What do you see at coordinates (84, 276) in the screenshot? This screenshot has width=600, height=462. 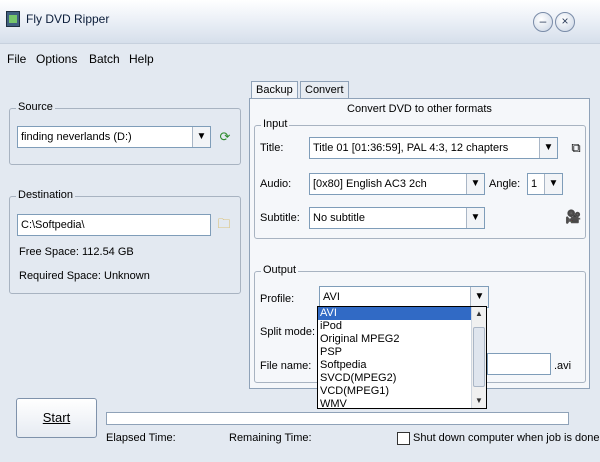 I see `required-space-text: Required Space: Unknown` at bounding box center [84, 276].